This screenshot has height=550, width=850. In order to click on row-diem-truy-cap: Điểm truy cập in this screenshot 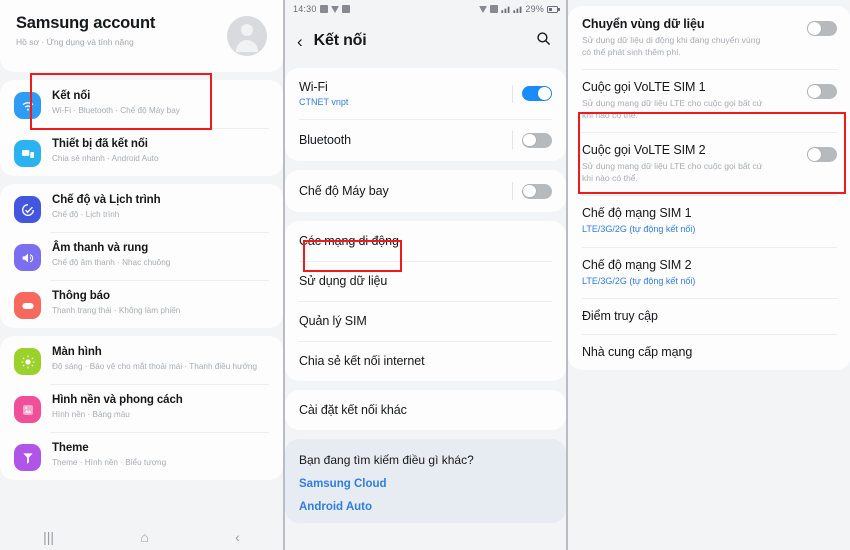, I will do `click(709, 316)`.